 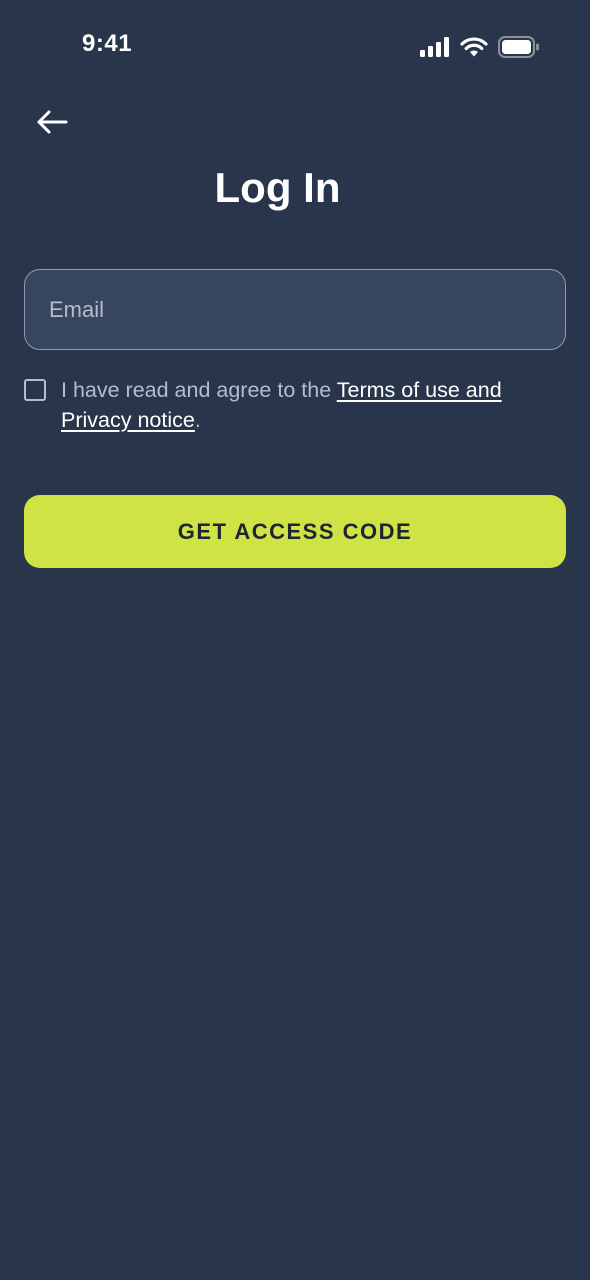 What do you see at coordinates (128, 420) in the screenshot?
I see `privacy-link: Privacy notice` at bounding box center [128, 420].